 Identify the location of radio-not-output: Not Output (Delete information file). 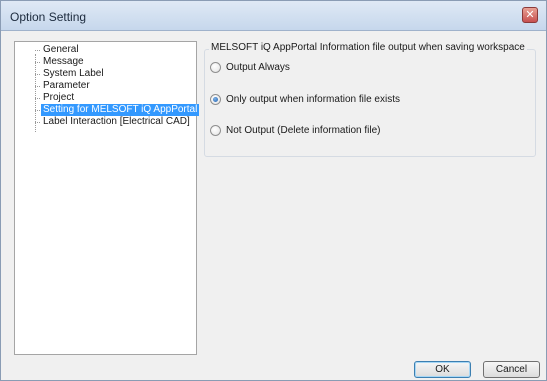
(295, 130).